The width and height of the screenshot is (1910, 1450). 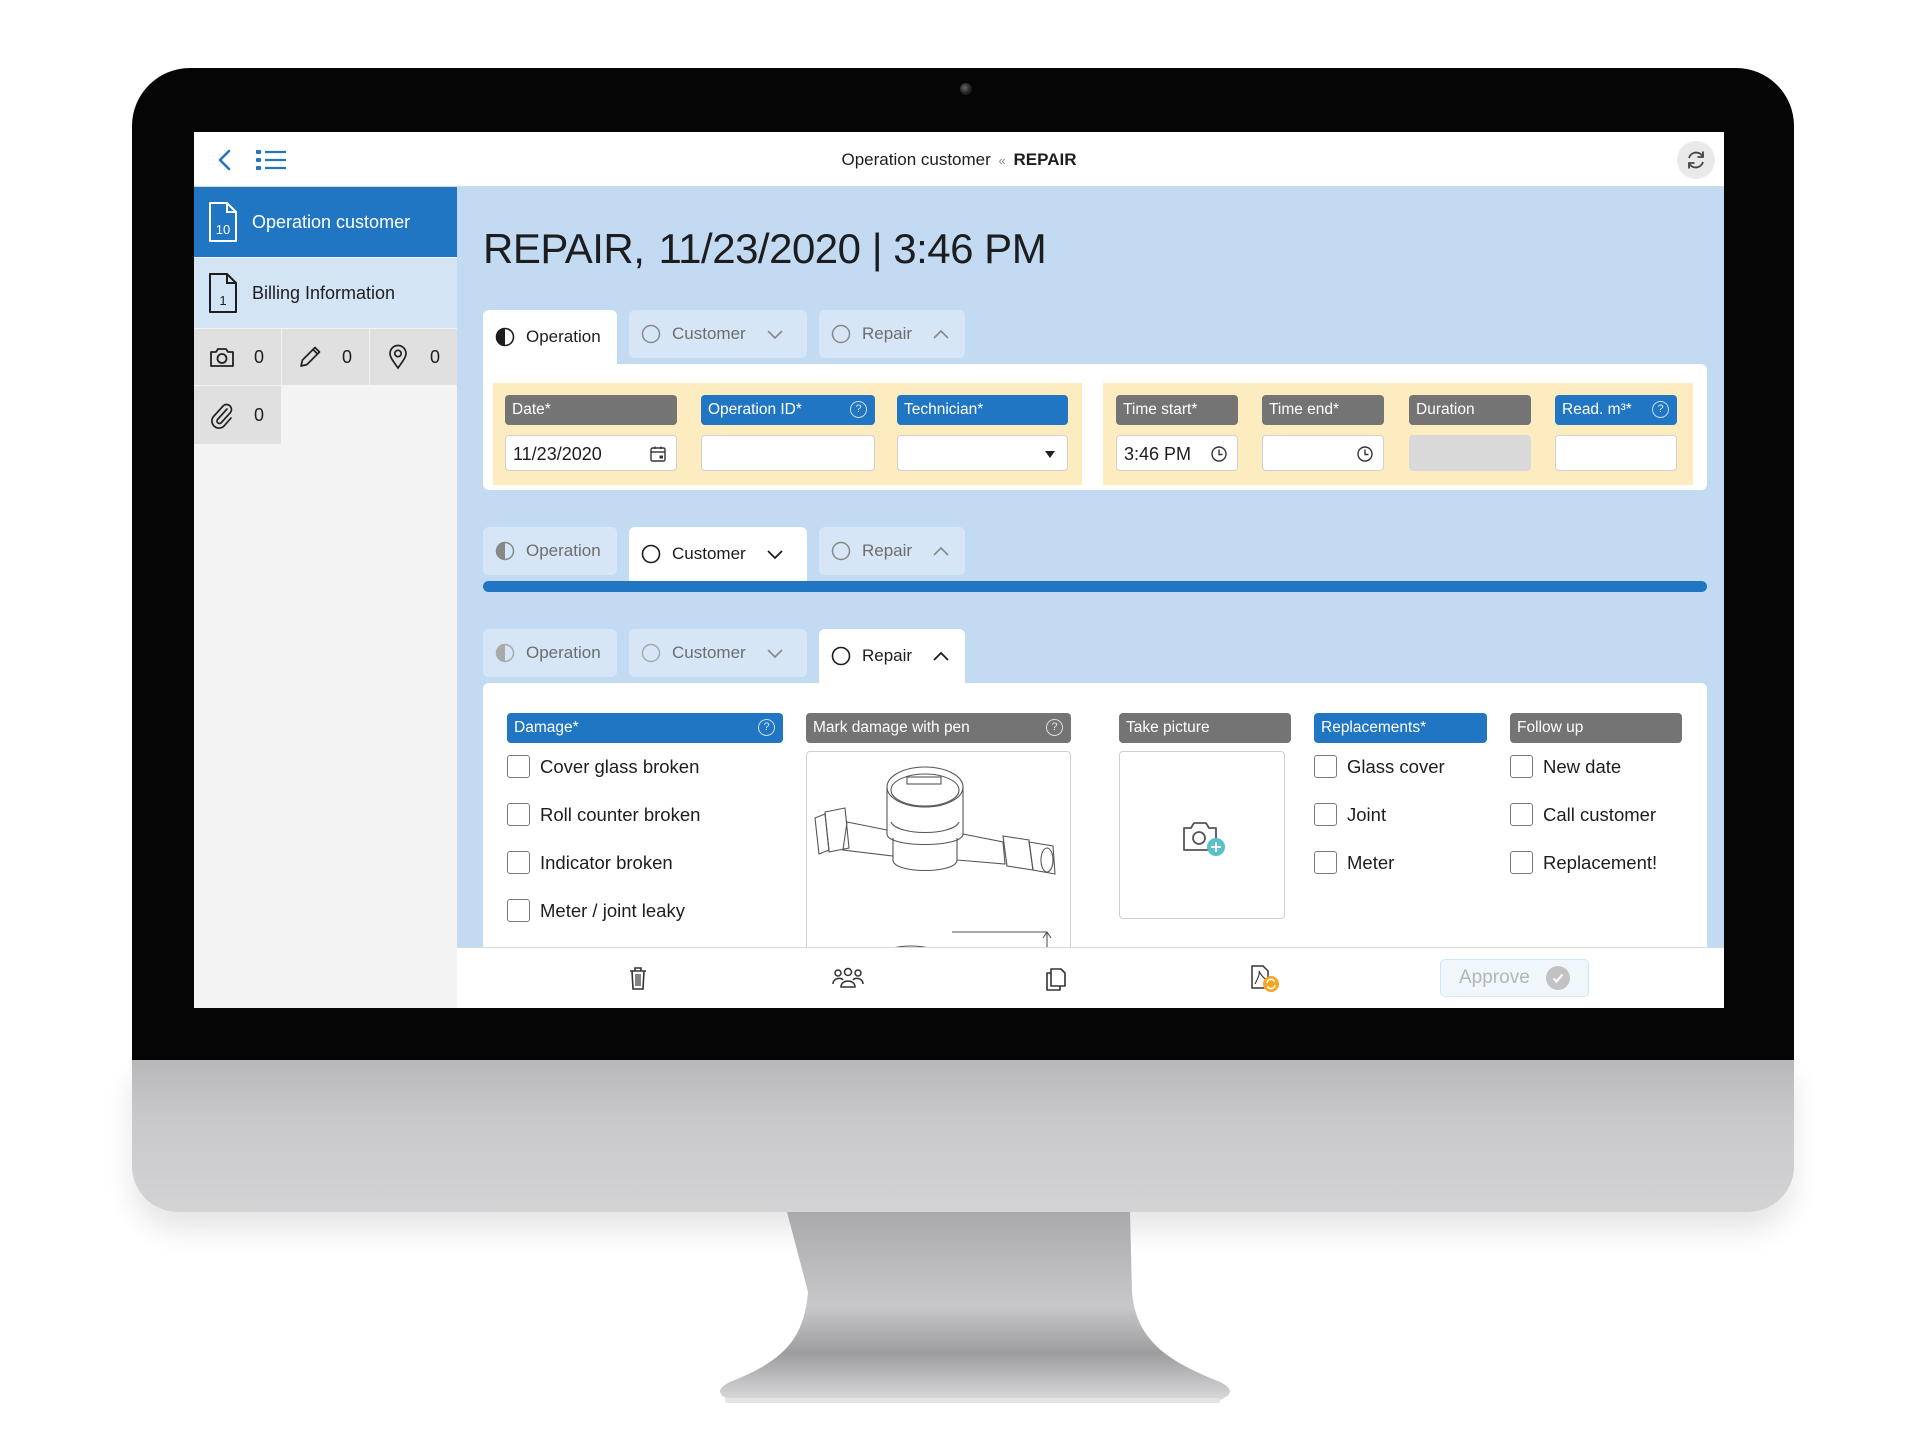 What do you see at coordinates (603, 814) in the screenshot?
I see `damage-option: Roll counter broken` at bounding box center [603, 814].